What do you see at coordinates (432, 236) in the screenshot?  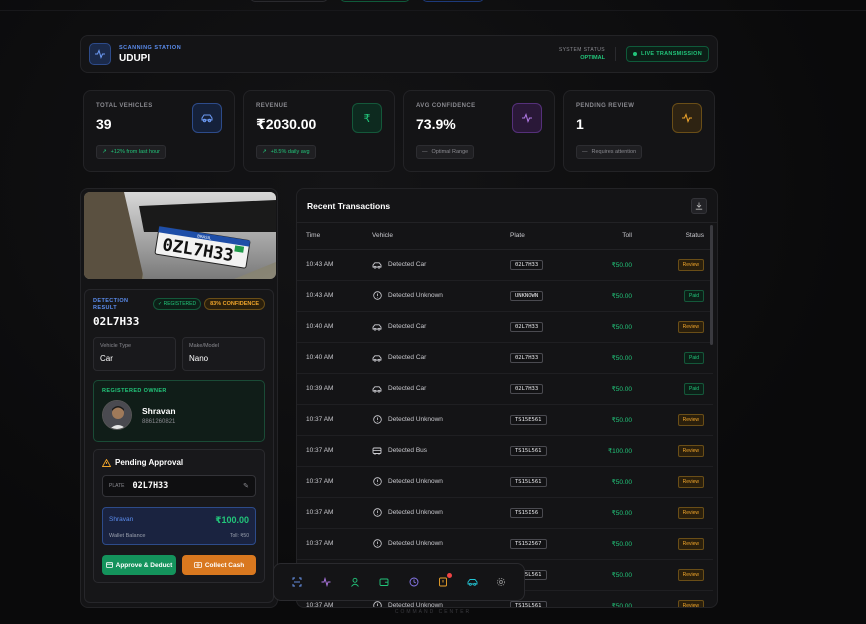 I see `column-header-vehicle: Vehicle` at bounding box center [432, 236].